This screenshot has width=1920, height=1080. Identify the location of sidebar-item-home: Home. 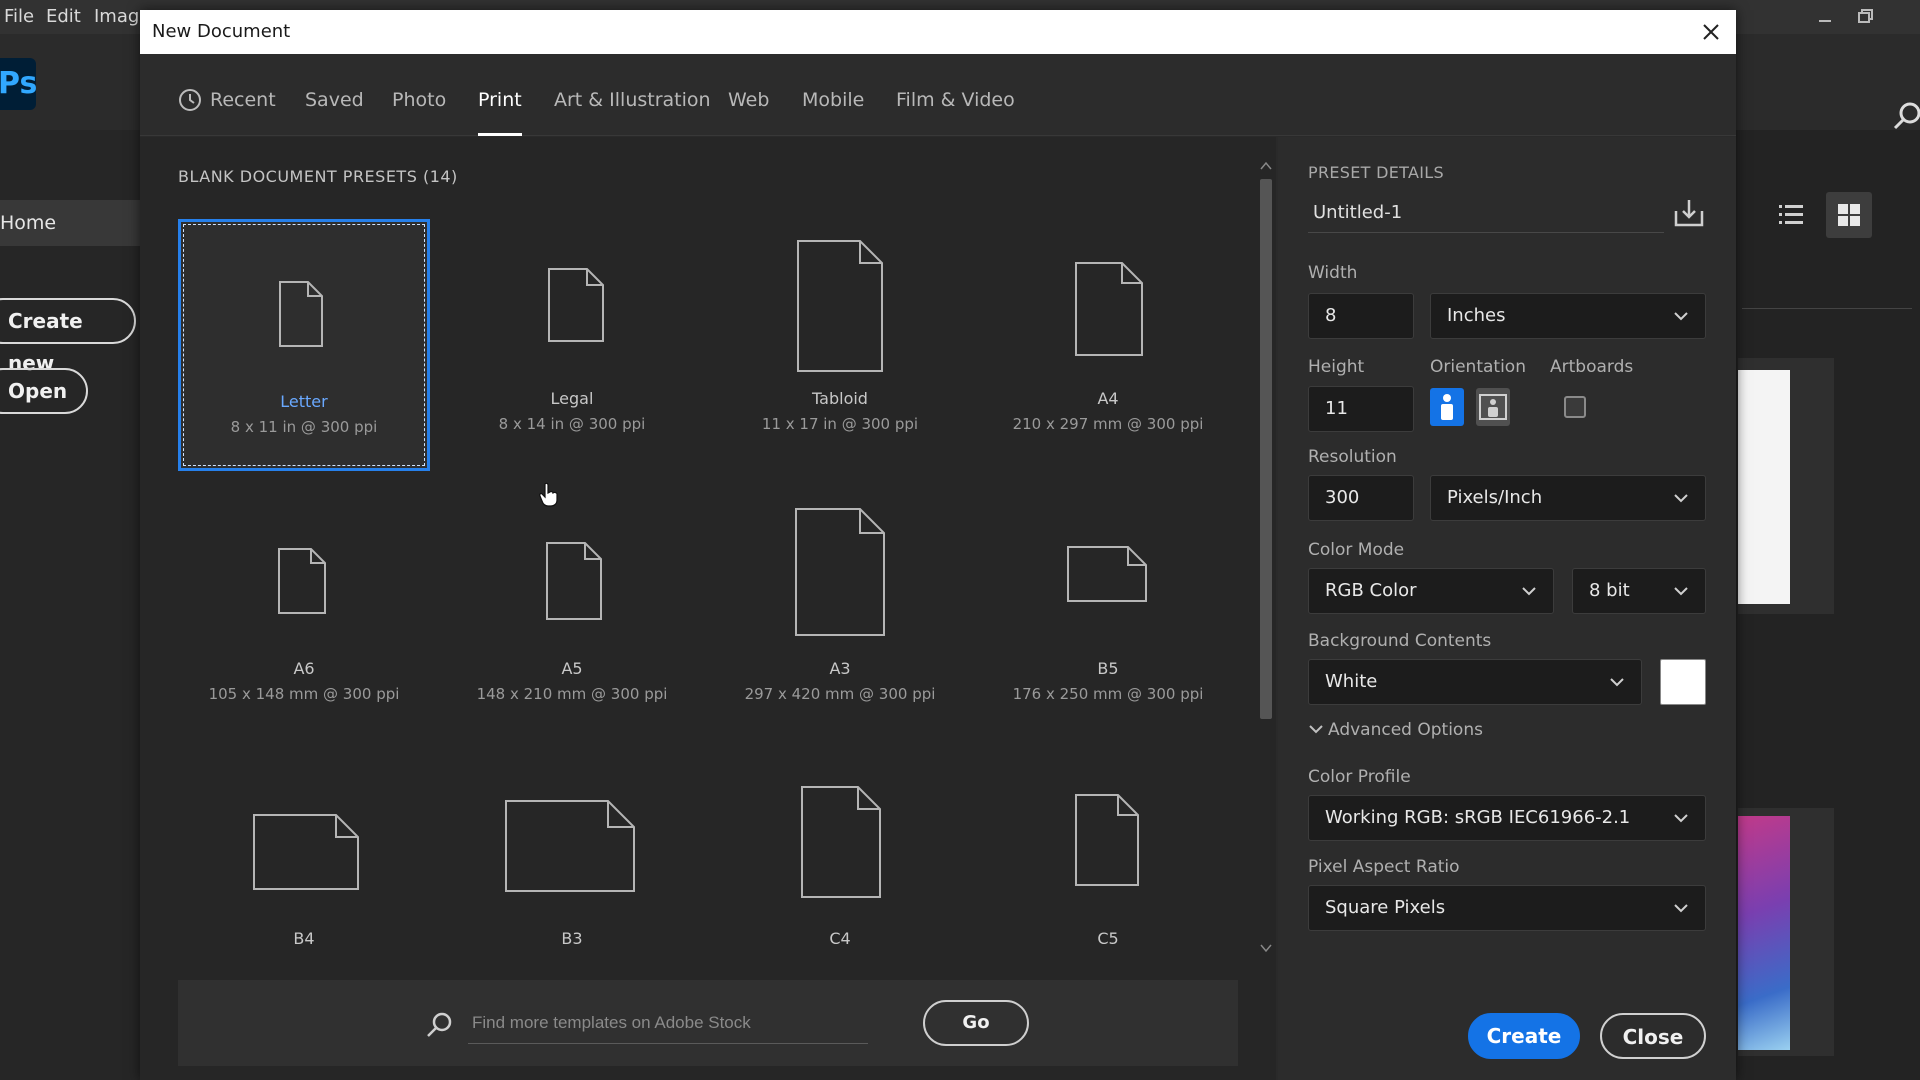
(70, 223).